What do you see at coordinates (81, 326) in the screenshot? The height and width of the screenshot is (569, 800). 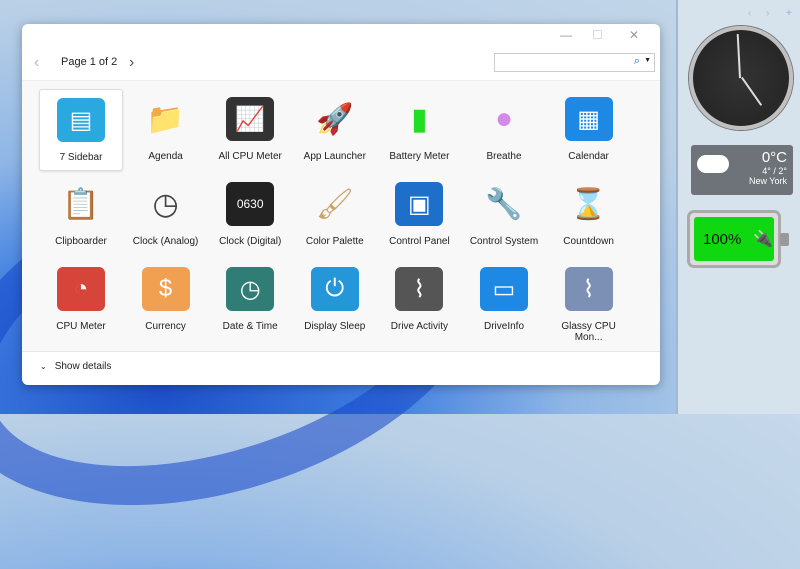 I see `gadget-label: CPU Meter` at bounding box center [81, 326].